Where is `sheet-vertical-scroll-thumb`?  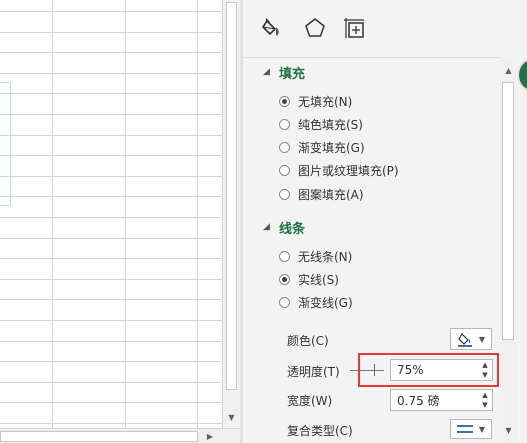
sheet-vertical-scroll-thumb is located at coordinates (231, 196).